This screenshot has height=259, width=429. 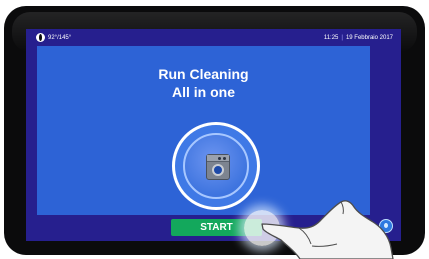 What do you see at coordinates (40, 37) in the screenshot?
I see `globe-icon` at bounding box center [40, 37].